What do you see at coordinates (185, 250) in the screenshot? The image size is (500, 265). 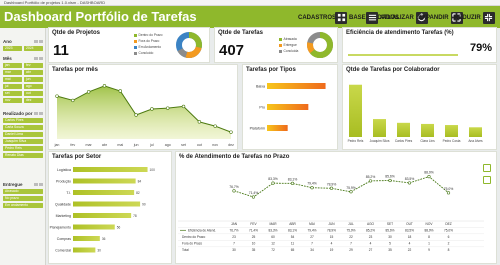 I see `prazo-row-label: Total` at bounding box center [185, 250].